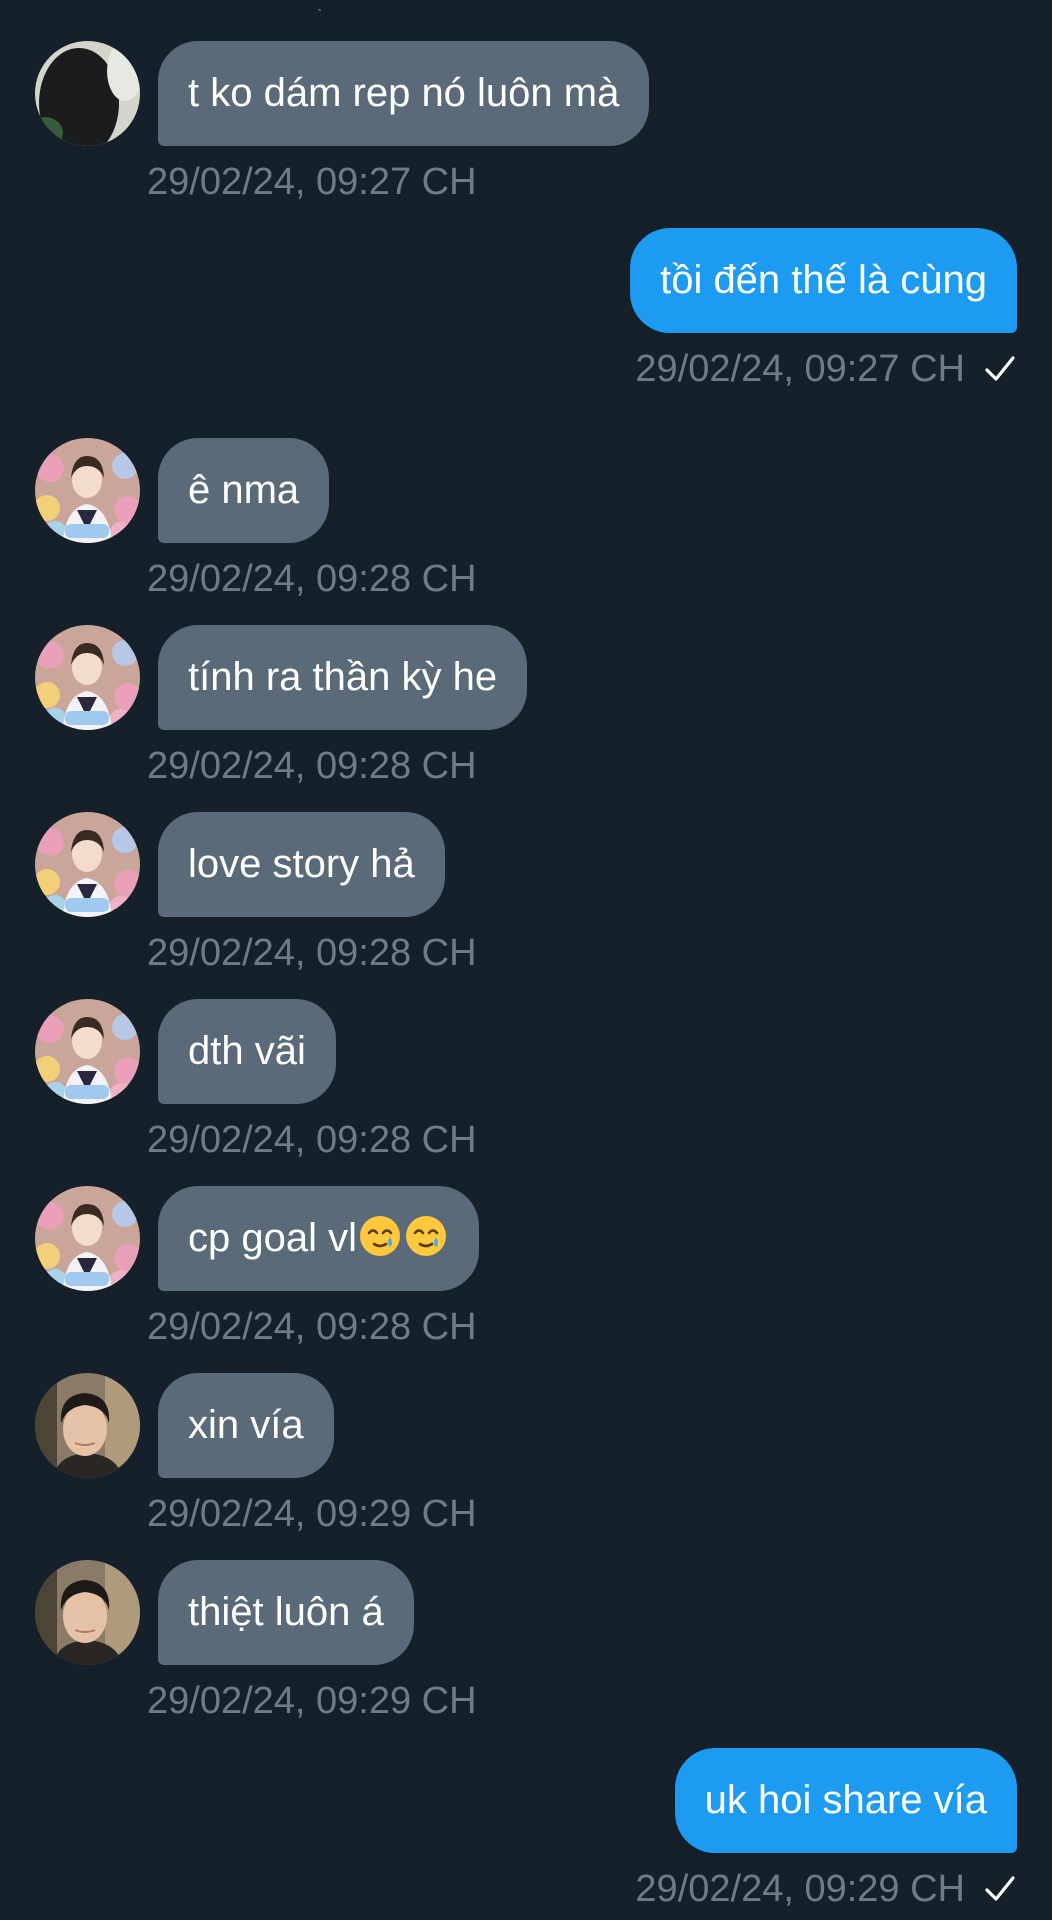 The image size is (1052, 1920). I want to click on message-bubble: love story hả, so click(301, 864).